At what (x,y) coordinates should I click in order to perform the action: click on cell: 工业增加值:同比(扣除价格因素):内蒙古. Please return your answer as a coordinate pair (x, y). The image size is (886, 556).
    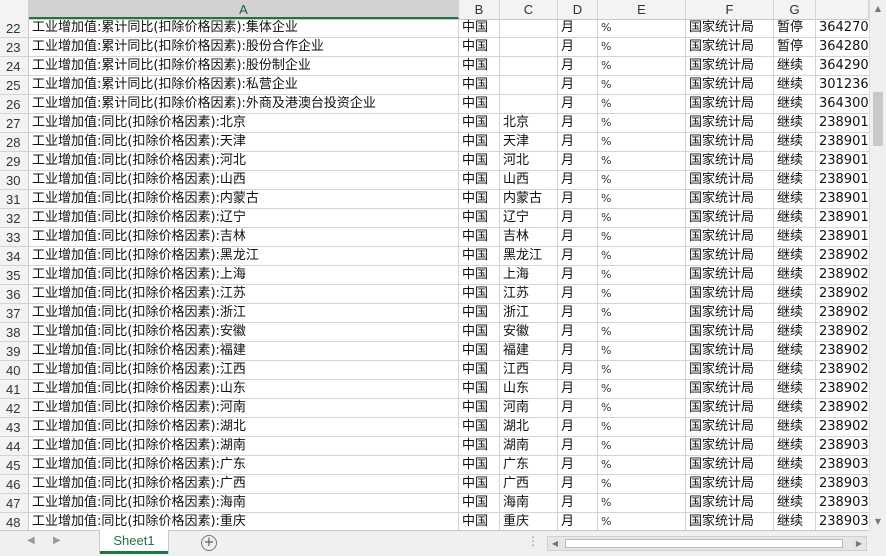
    Looking at the image, I should click on (244, 199).